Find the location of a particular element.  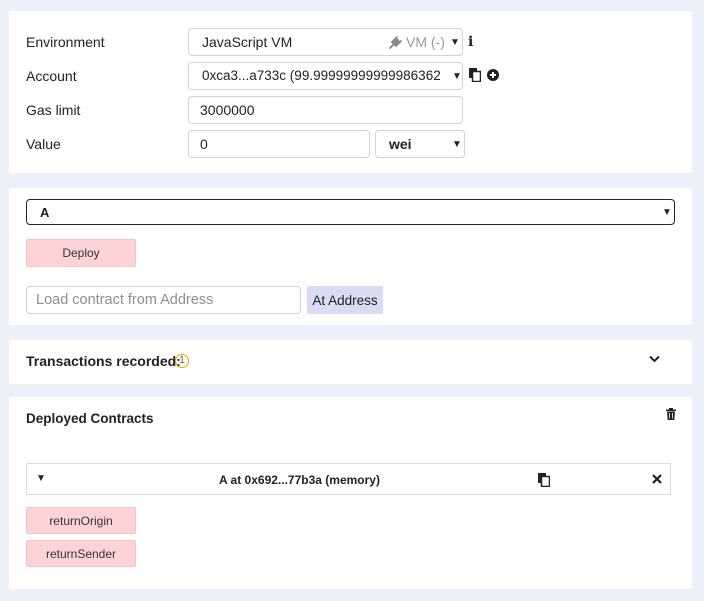

function-button-return-sender: returnSender is located at coordinates (81, 553).